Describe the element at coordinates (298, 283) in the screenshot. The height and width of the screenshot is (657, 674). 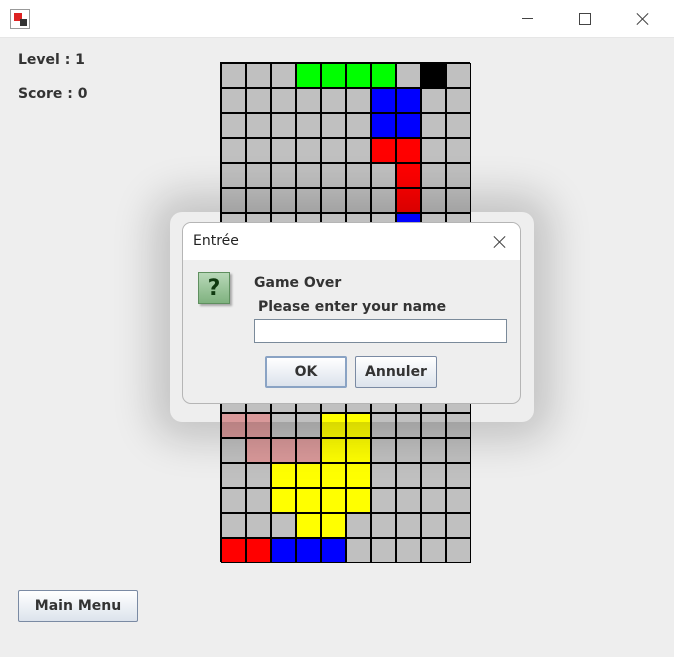
I see `game-over-heading: Game Over` at that location.